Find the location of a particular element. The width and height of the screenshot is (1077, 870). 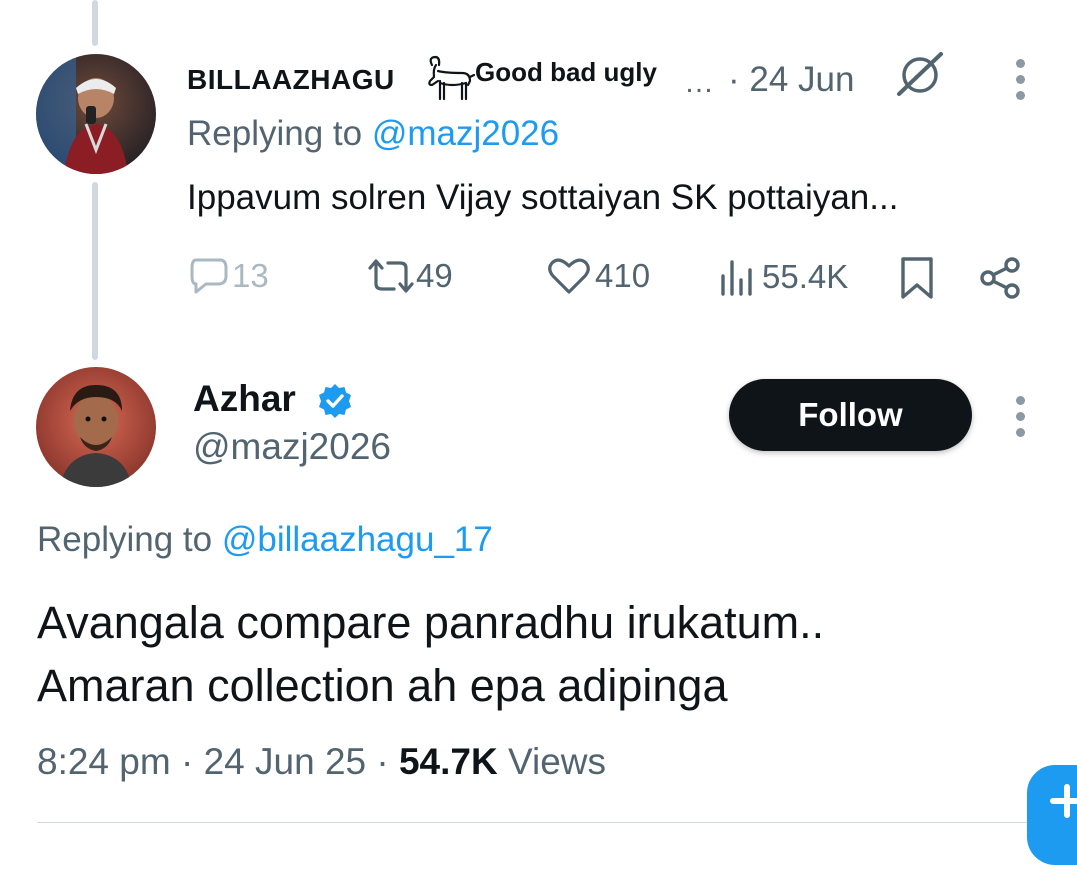

compose-fab-button is located at coordinates (1052, 815).